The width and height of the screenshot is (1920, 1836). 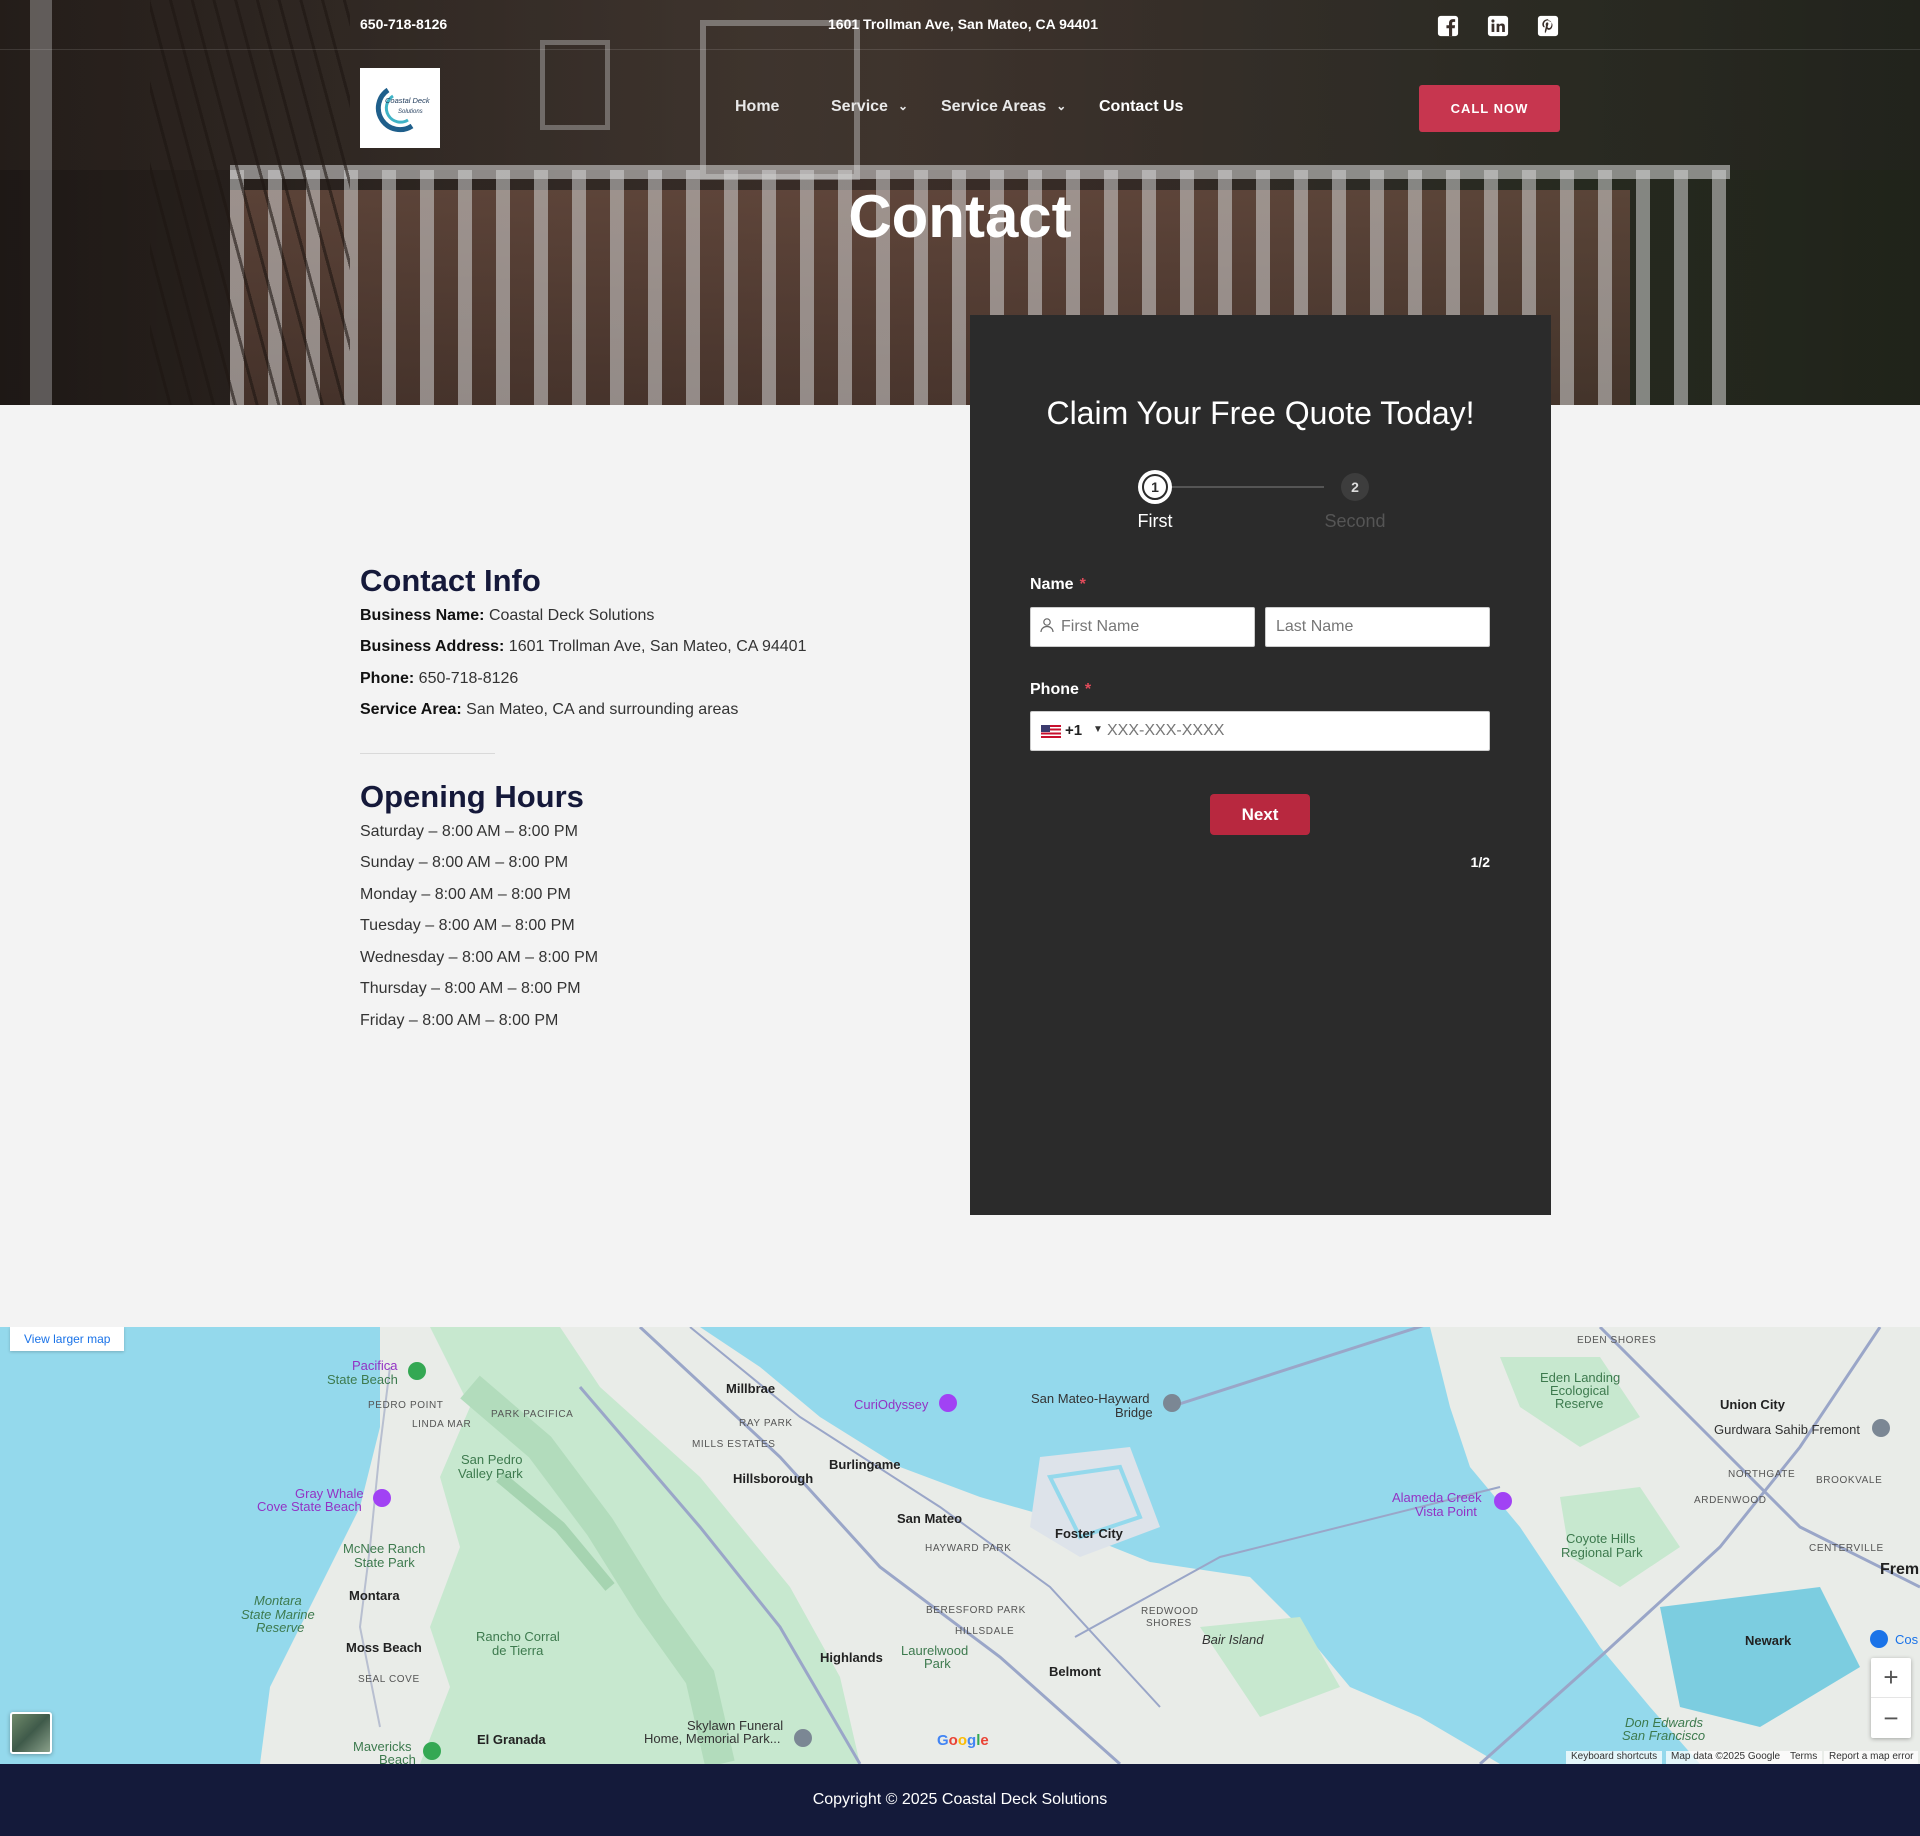 What do you see at coordinates (972, 1740) in the screenshot?
I see `google-logo-letter: g` at bounding box center [972, 1740].